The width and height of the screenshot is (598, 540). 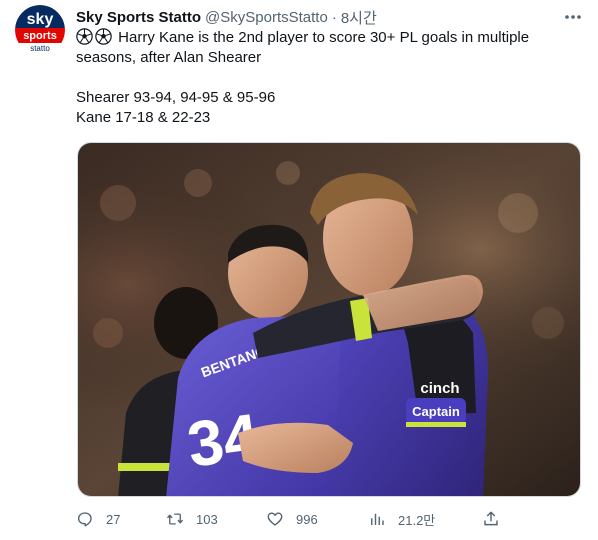 I want to click on more-options-button, so click(x=573, y=17).